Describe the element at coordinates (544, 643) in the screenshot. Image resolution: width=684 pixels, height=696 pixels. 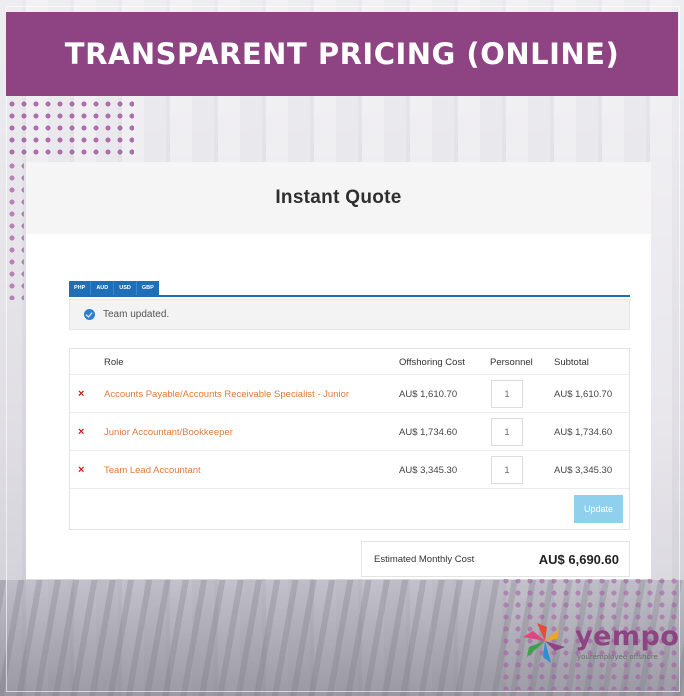
I see `pinwheel-logo-icon` at that location.